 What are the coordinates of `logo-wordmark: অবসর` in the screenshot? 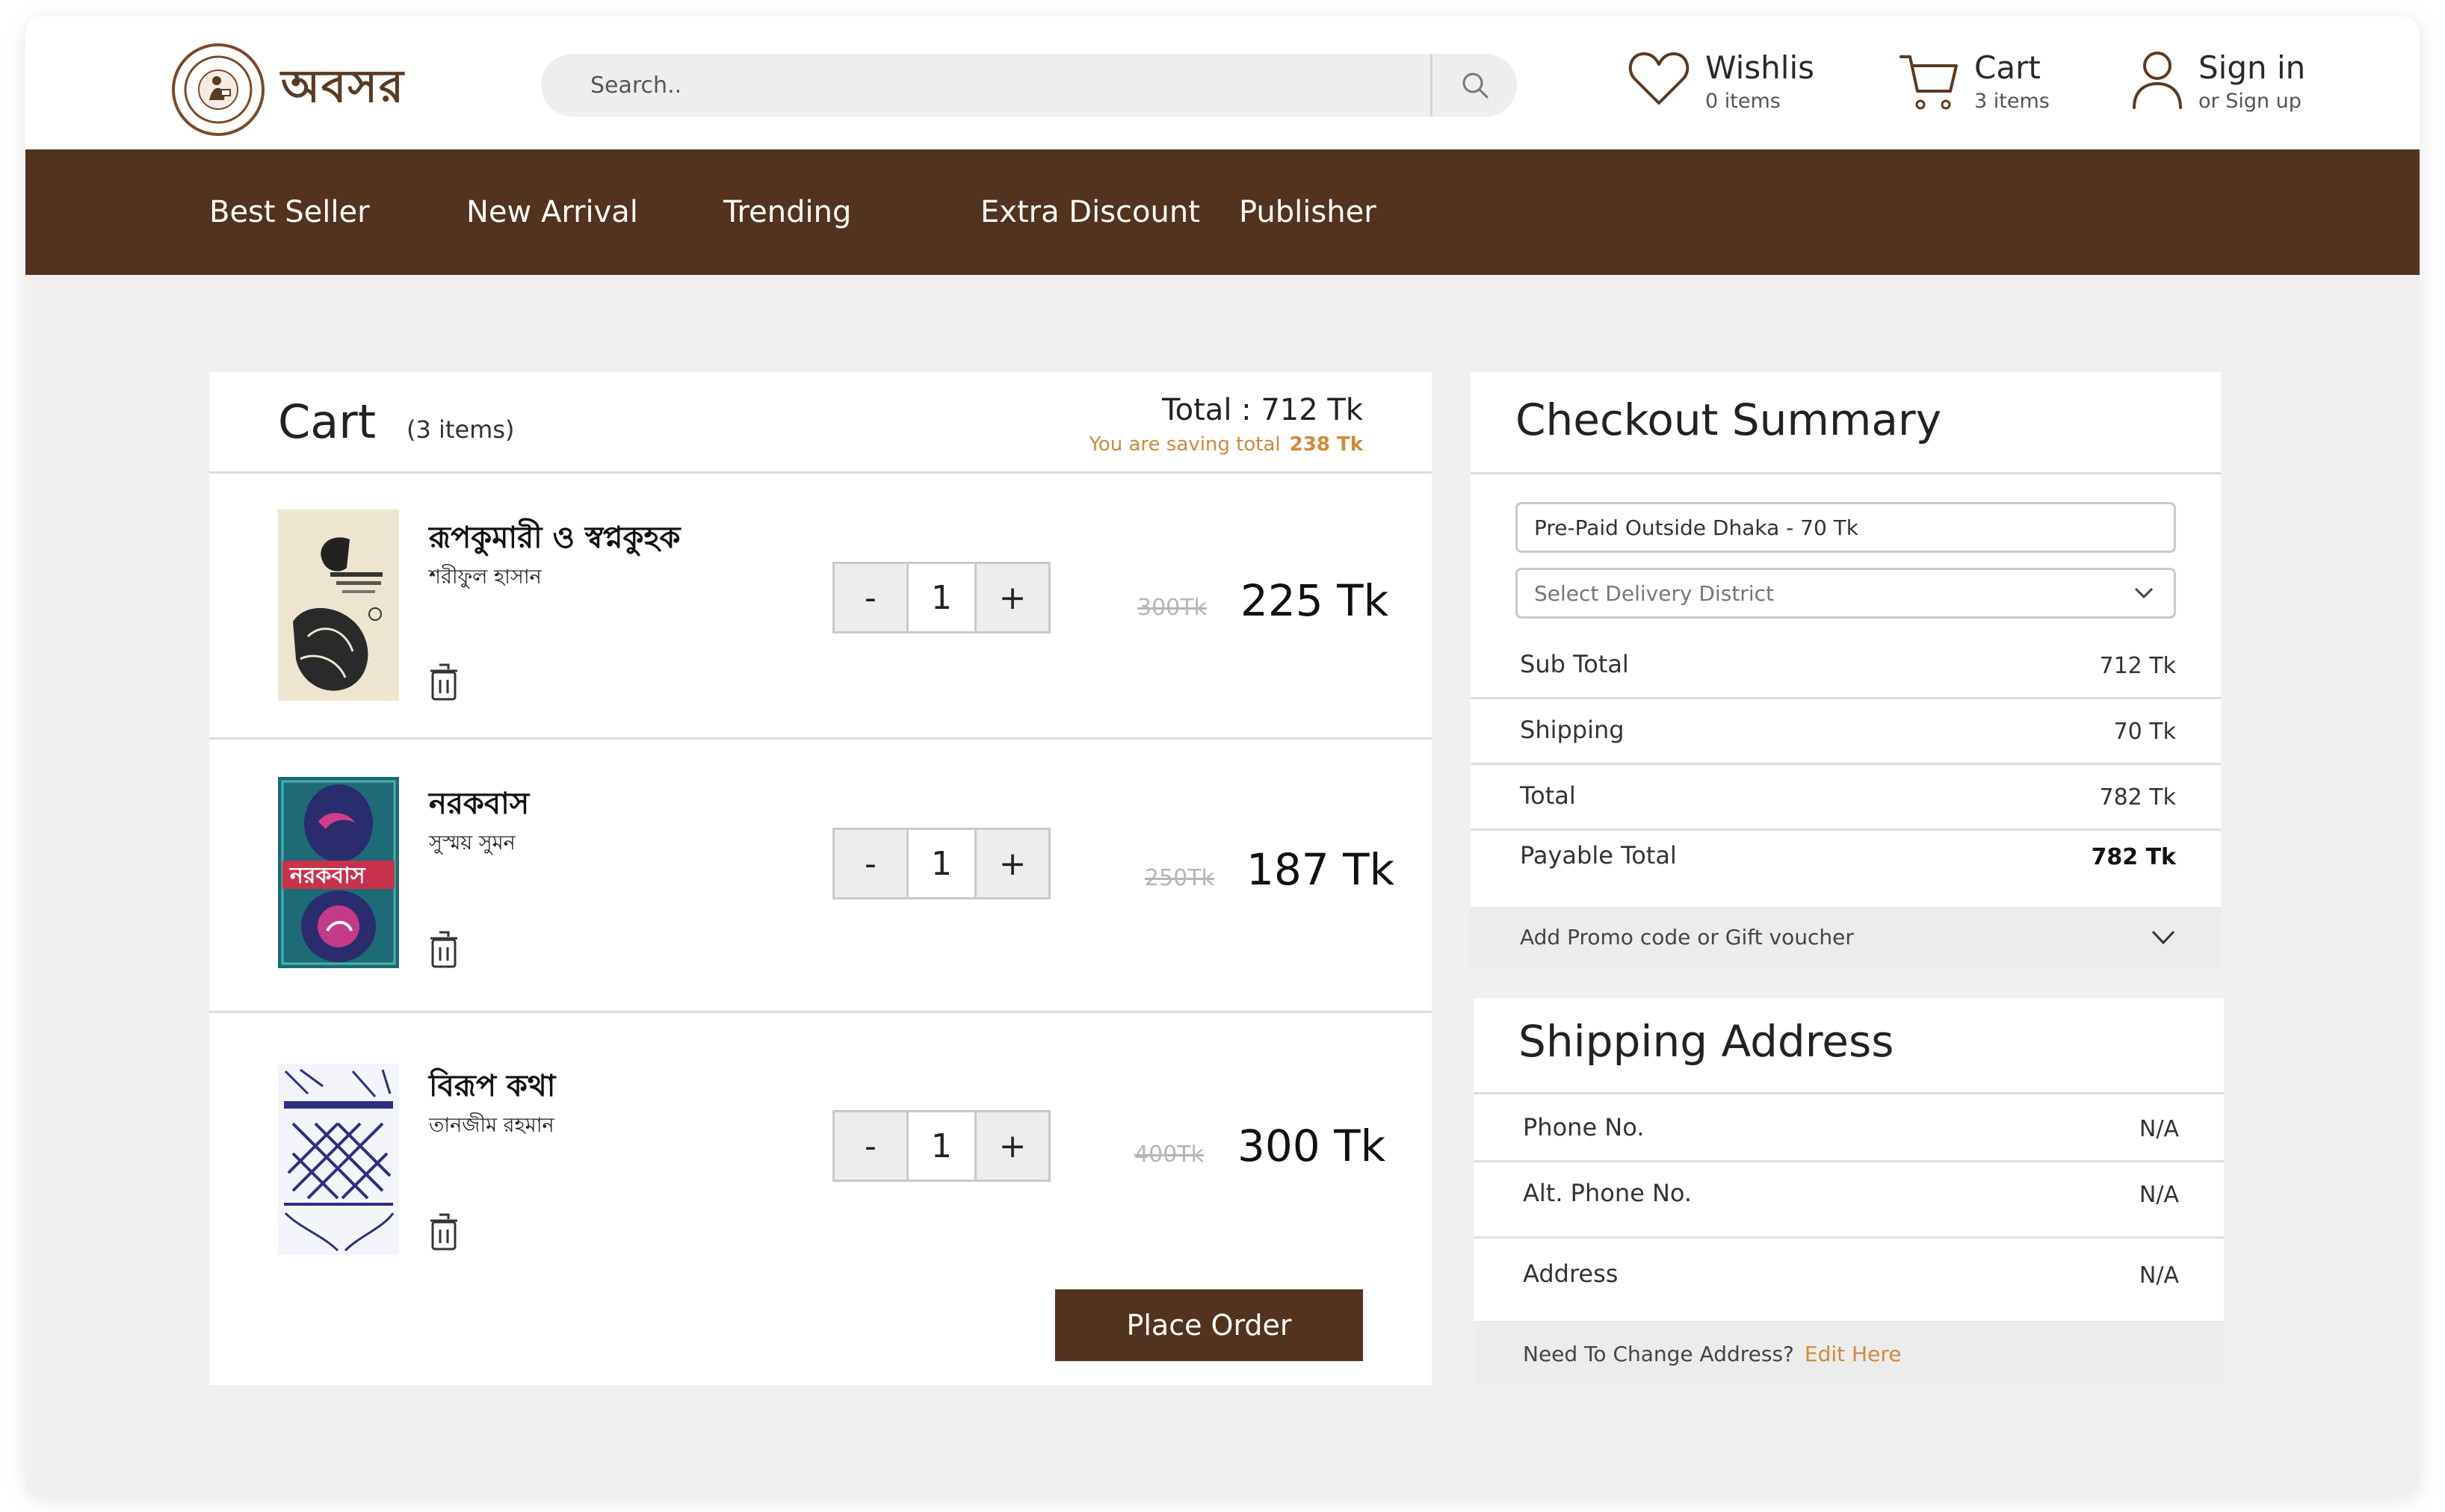 It's located at (343, 87).